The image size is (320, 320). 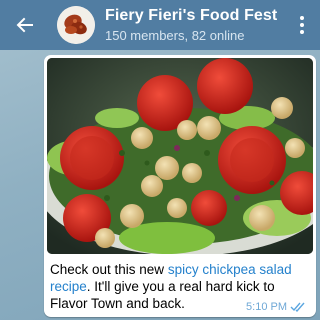 I want to click on more-options-button, so click(x=302, y=25).